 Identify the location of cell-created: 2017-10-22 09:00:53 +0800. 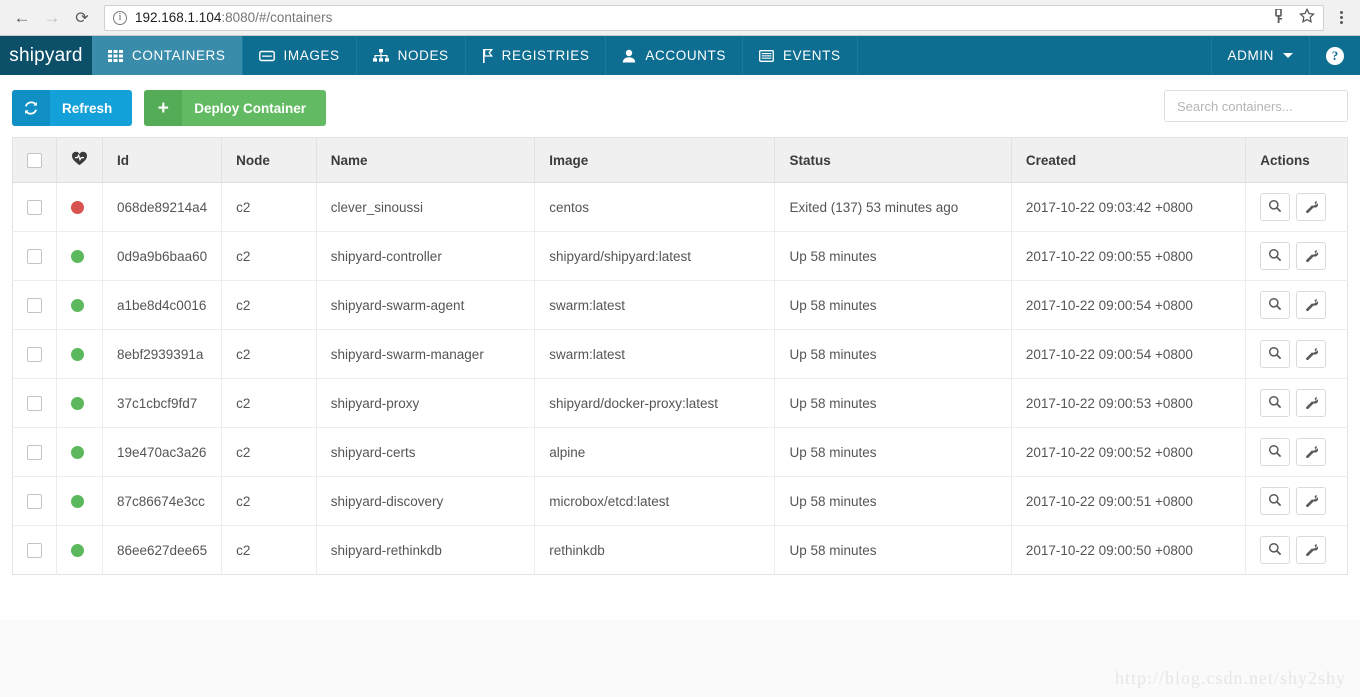
(1129, 403).